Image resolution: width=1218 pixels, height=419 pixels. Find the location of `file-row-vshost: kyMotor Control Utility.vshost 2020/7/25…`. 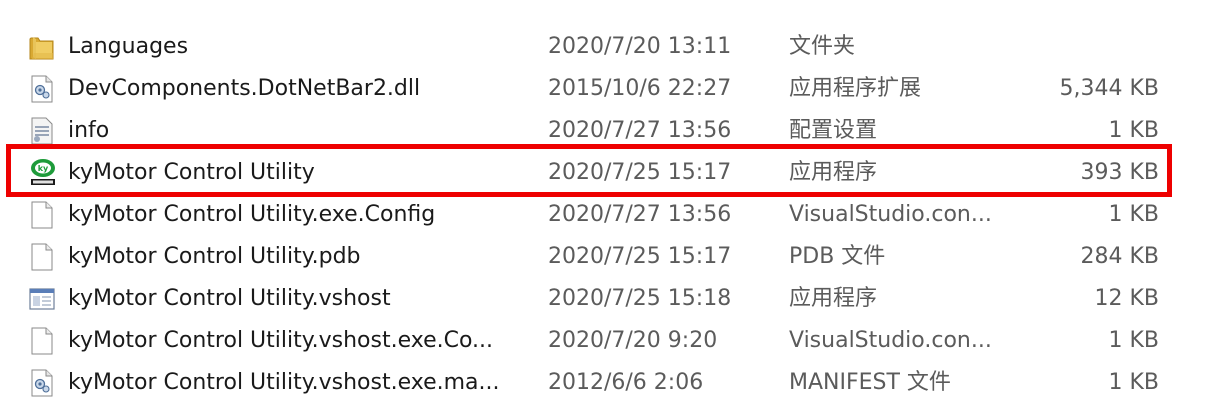

file-row-vshost: kyMotor Control Utility.vshost 2020/7/25… is located at coordinates (609, 299).